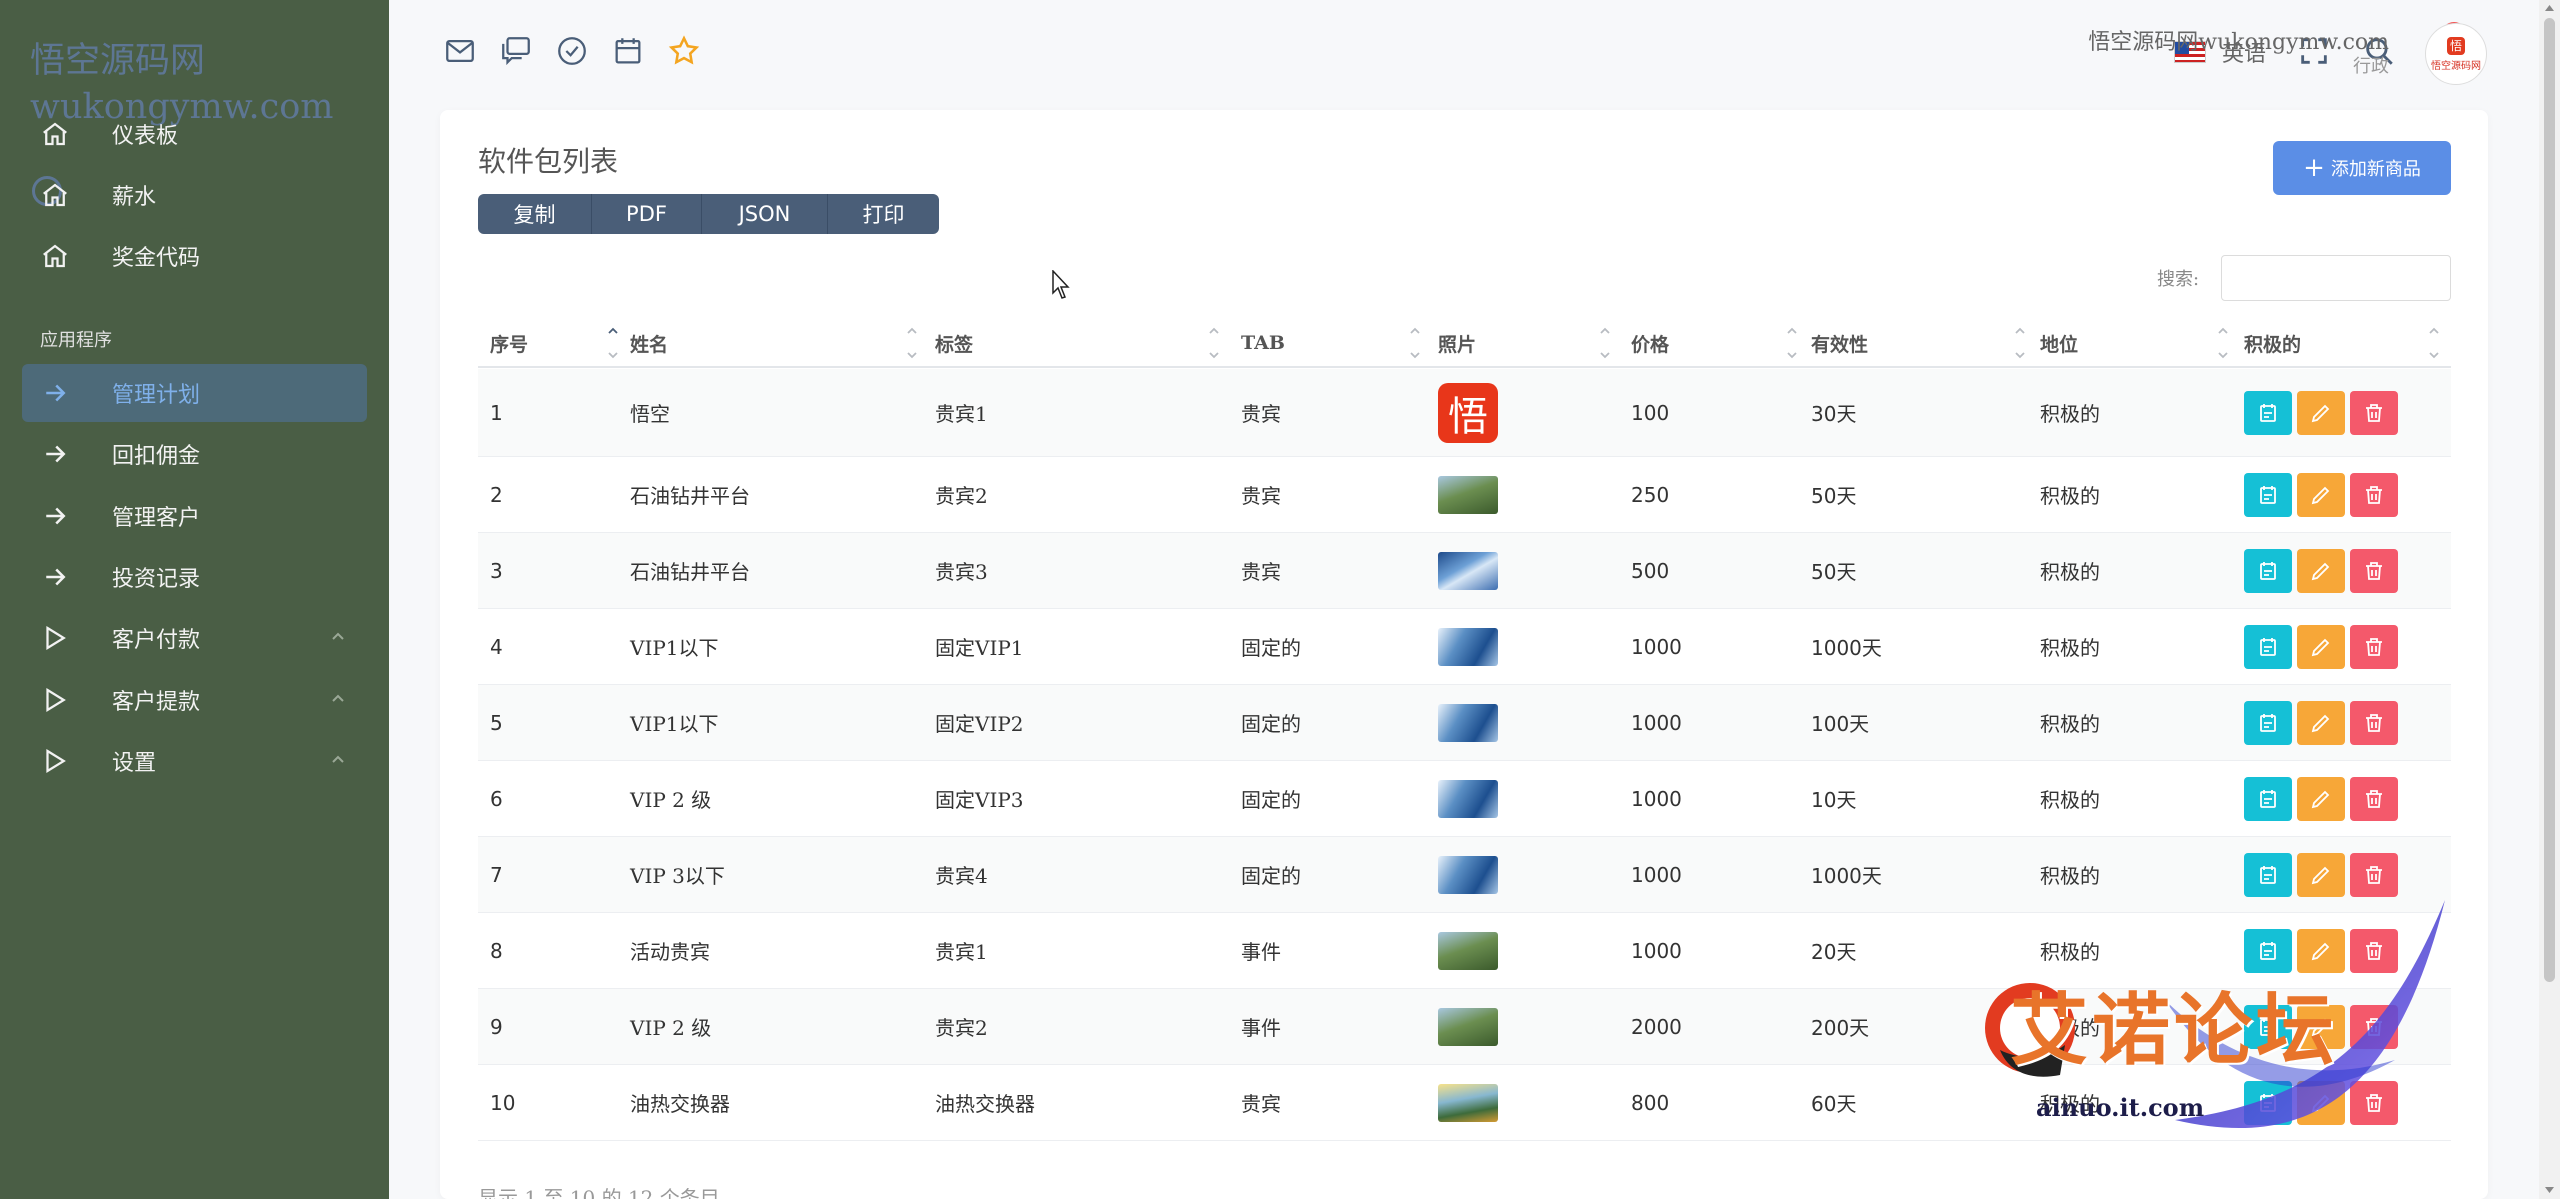 The image size is (2560, 1199). What do you see at coordinates (2336, 278) in the screenshot?
I see `search-input` at bounding box center [2336, 278].